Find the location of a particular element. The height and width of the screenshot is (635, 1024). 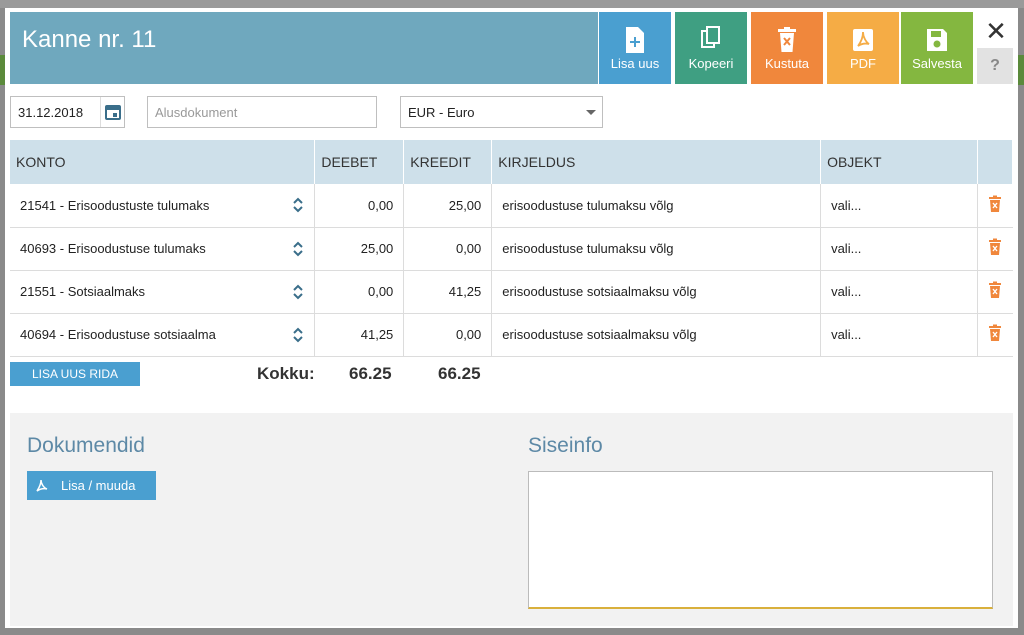

account-cell: 40693 - Erisoodustuse tulumaks is located at coordinates (163, 249).